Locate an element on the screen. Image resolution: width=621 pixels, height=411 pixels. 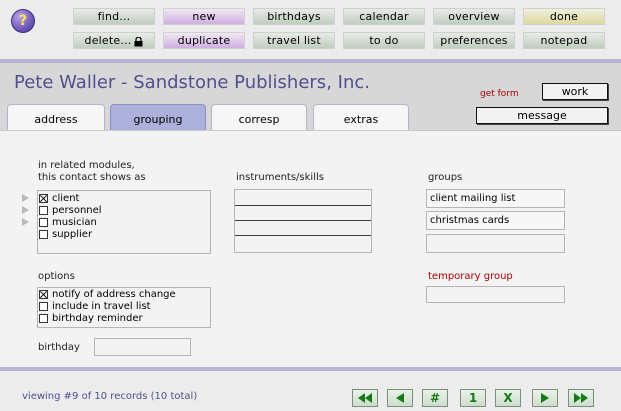
checkbox-label: supplier is located at coordinates (72, 234).